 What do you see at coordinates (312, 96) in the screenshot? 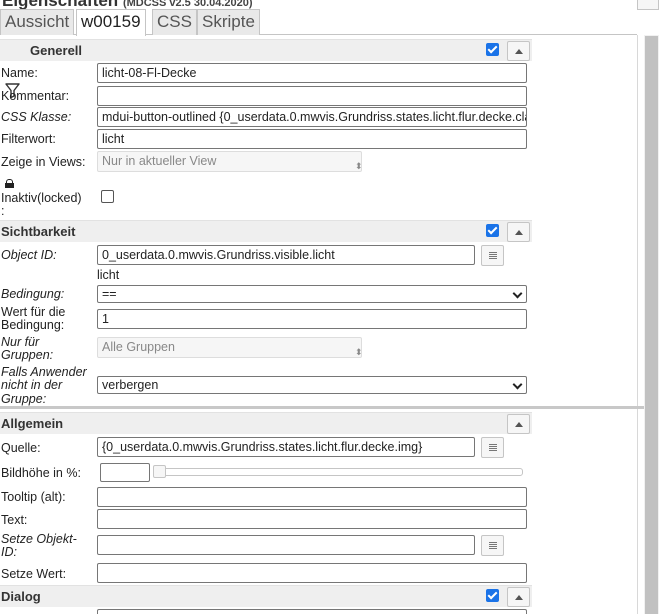
I see `kommentar-input` at bounding box center [312, 96].